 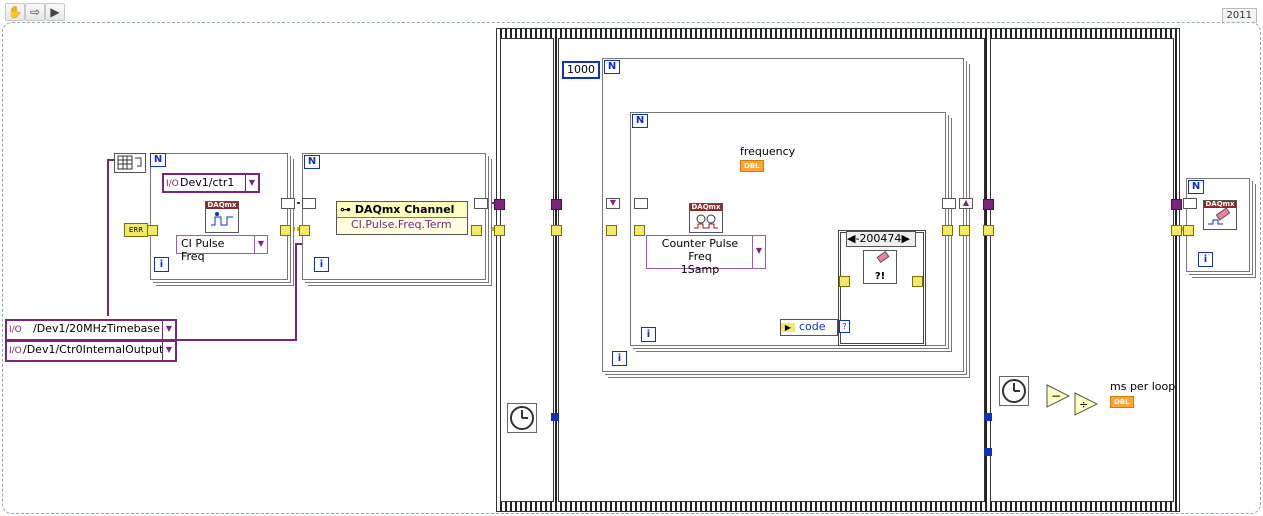 I want to click on property-icon: ⊶, so click(x=345, y=209).